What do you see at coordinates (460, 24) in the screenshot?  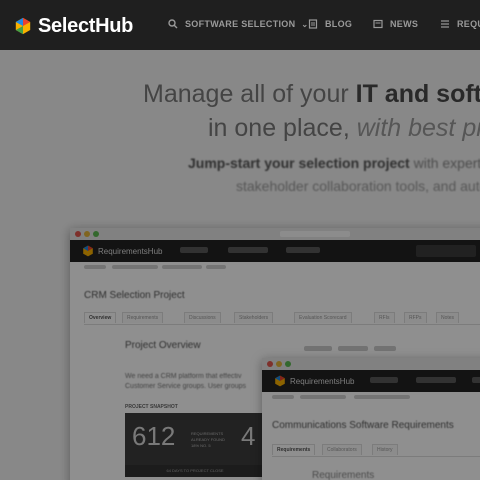 I see `nav-requirements: REQU` at bounding box center [460, 24].